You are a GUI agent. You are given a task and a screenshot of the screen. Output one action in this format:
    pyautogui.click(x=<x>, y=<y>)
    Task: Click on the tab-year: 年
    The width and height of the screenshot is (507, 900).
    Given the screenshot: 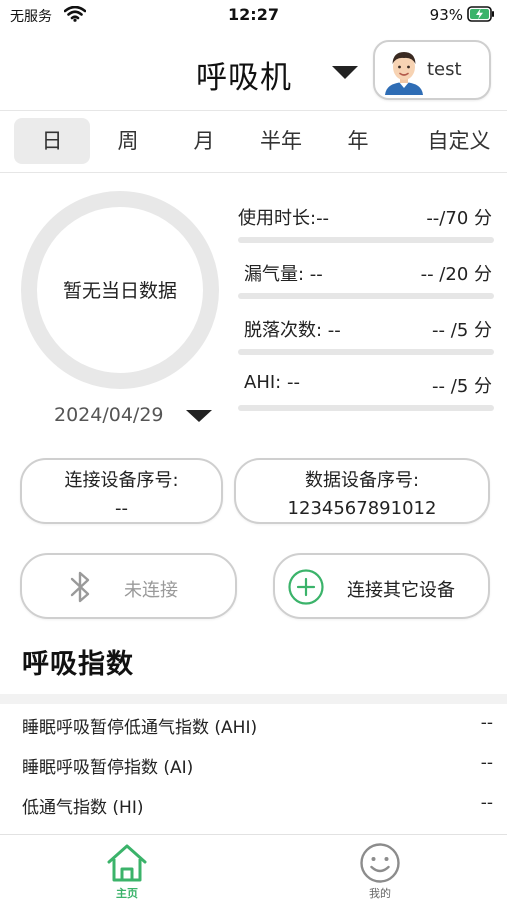 What is the action you would take?
    pyautogui.click(x=358, y=141)
    